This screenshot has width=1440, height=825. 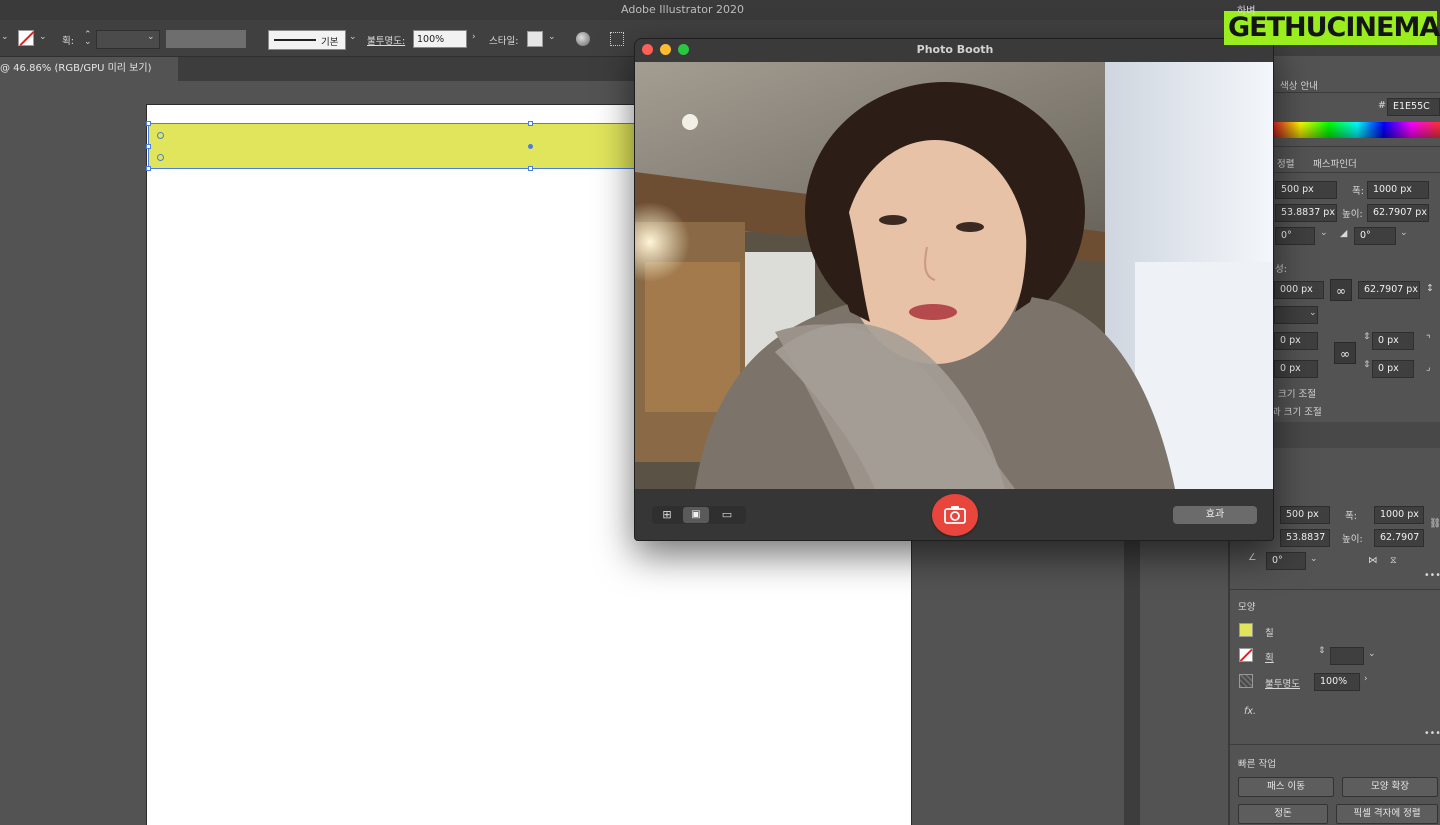 What do you see at coordinates (1285, 163) in the screenshot?
I see `align-tab: 정렬` at bounding box center [1285, 163].